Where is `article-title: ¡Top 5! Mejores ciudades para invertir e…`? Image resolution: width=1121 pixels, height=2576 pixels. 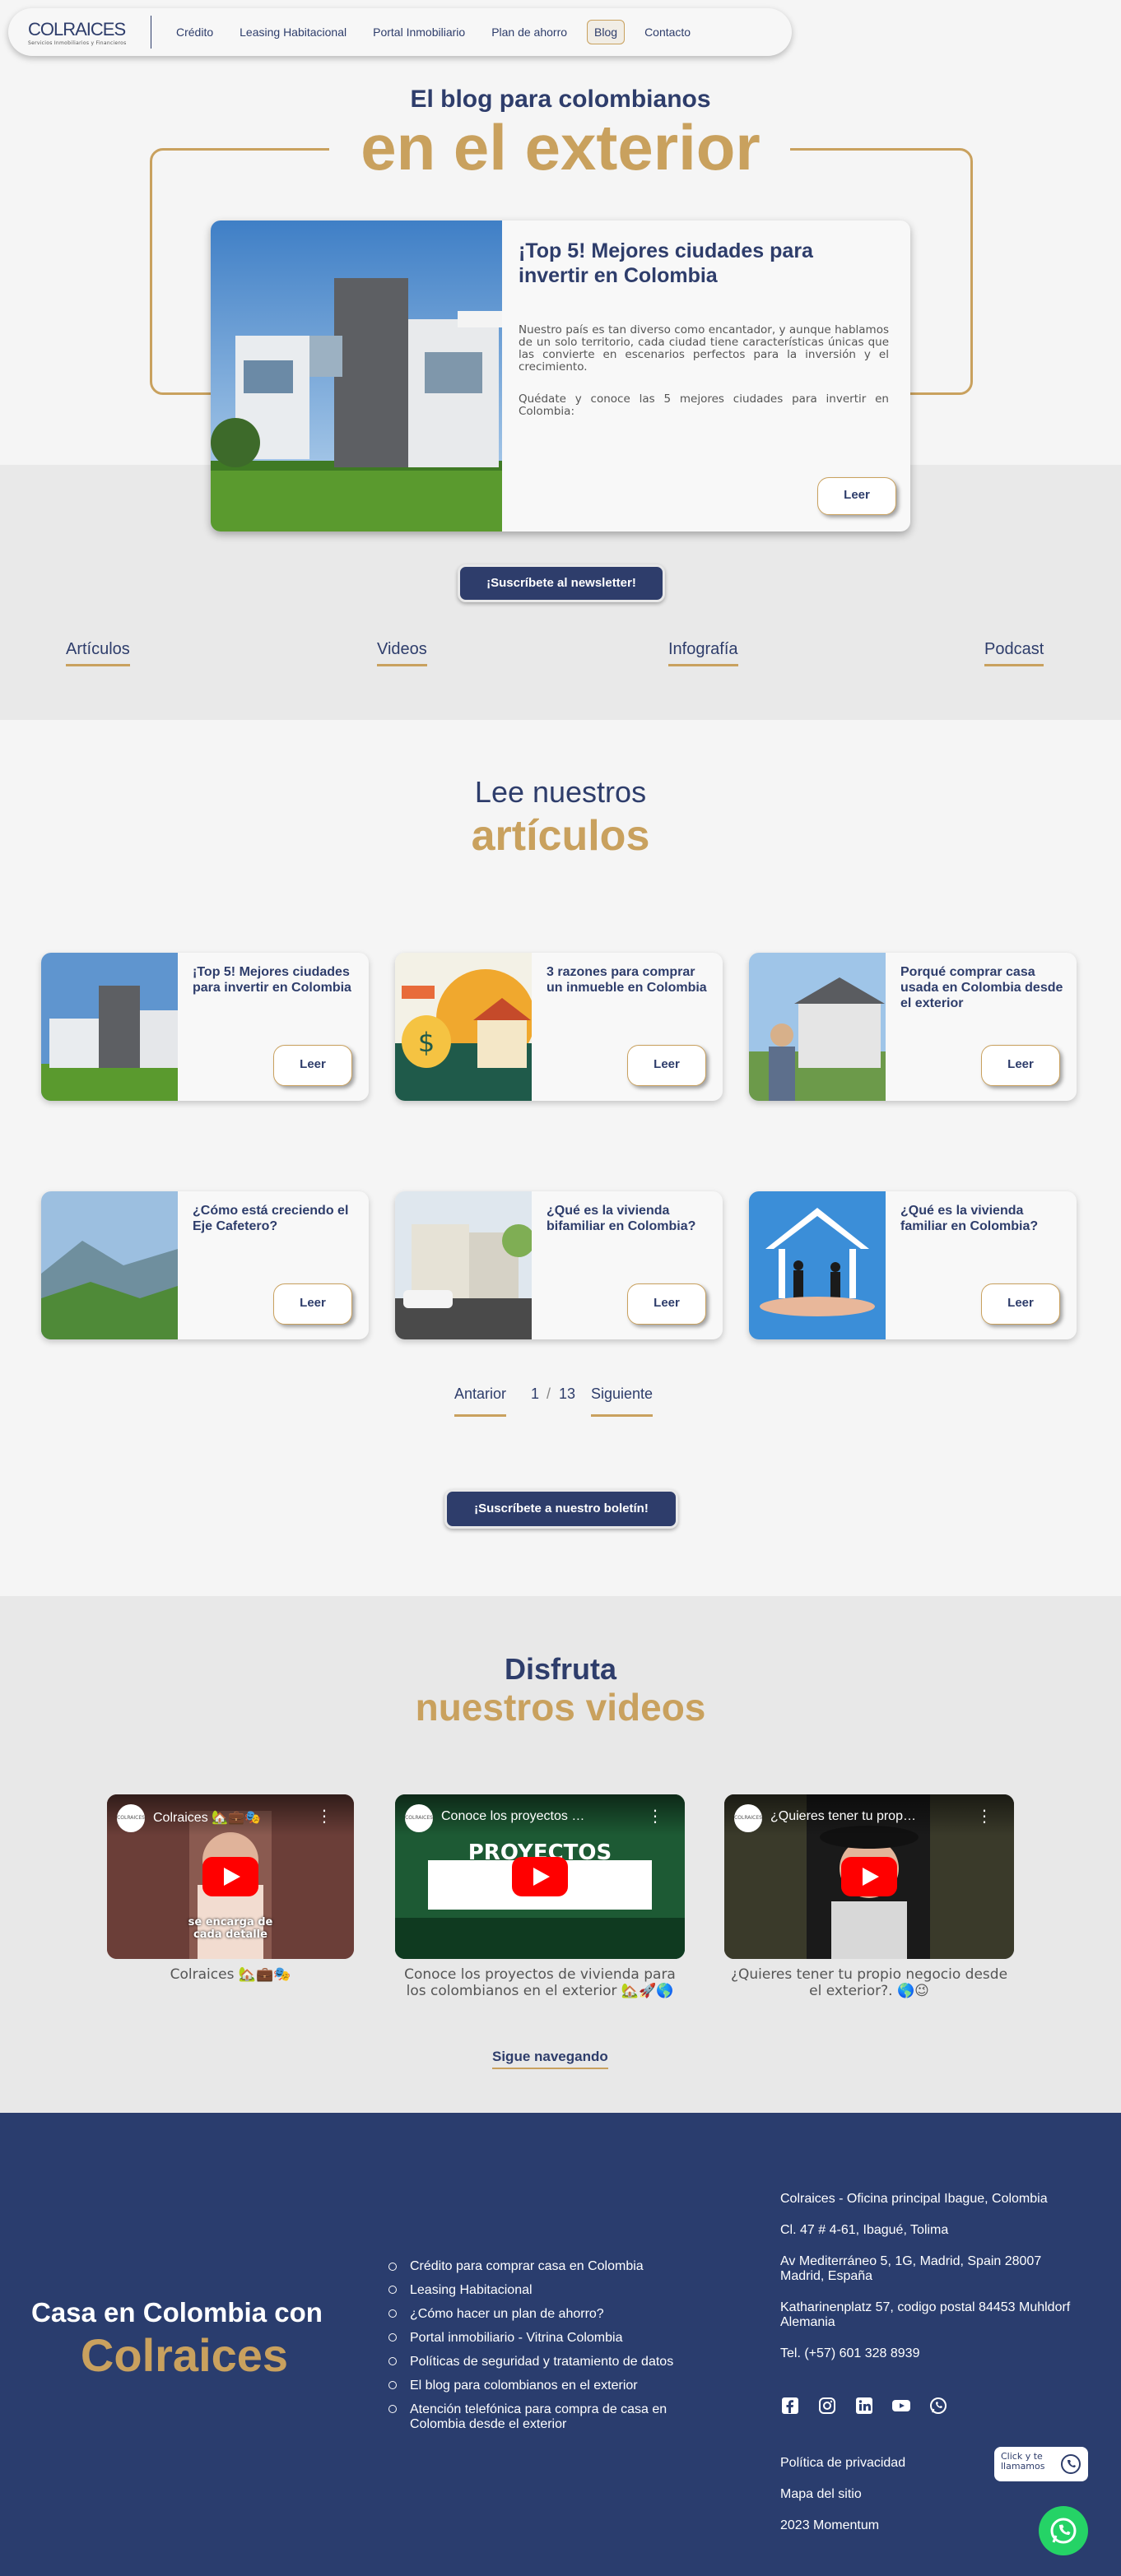 article-title: ¡Top 5! Mejores ciudades para invertir e… is located at coordinates (272, 980).